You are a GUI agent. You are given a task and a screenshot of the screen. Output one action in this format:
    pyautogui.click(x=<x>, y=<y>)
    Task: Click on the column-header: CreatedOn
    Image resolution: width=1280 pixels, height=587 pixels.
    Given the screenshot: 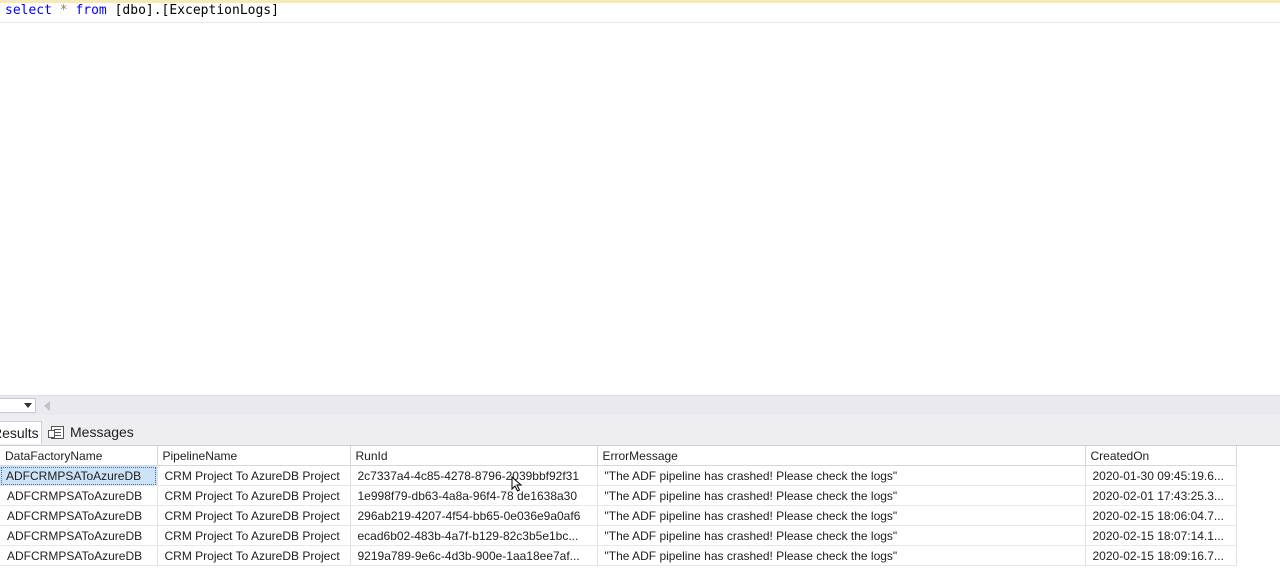 What is the action you would take?
    pyautogui.click(x=1161, y=456)
    